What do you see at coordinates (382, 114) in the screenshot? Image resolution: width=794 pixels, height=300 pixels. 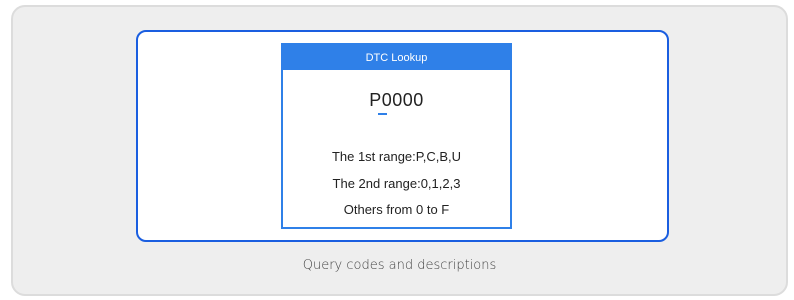 I see `input-cursor` at bounding box center [382, 114].